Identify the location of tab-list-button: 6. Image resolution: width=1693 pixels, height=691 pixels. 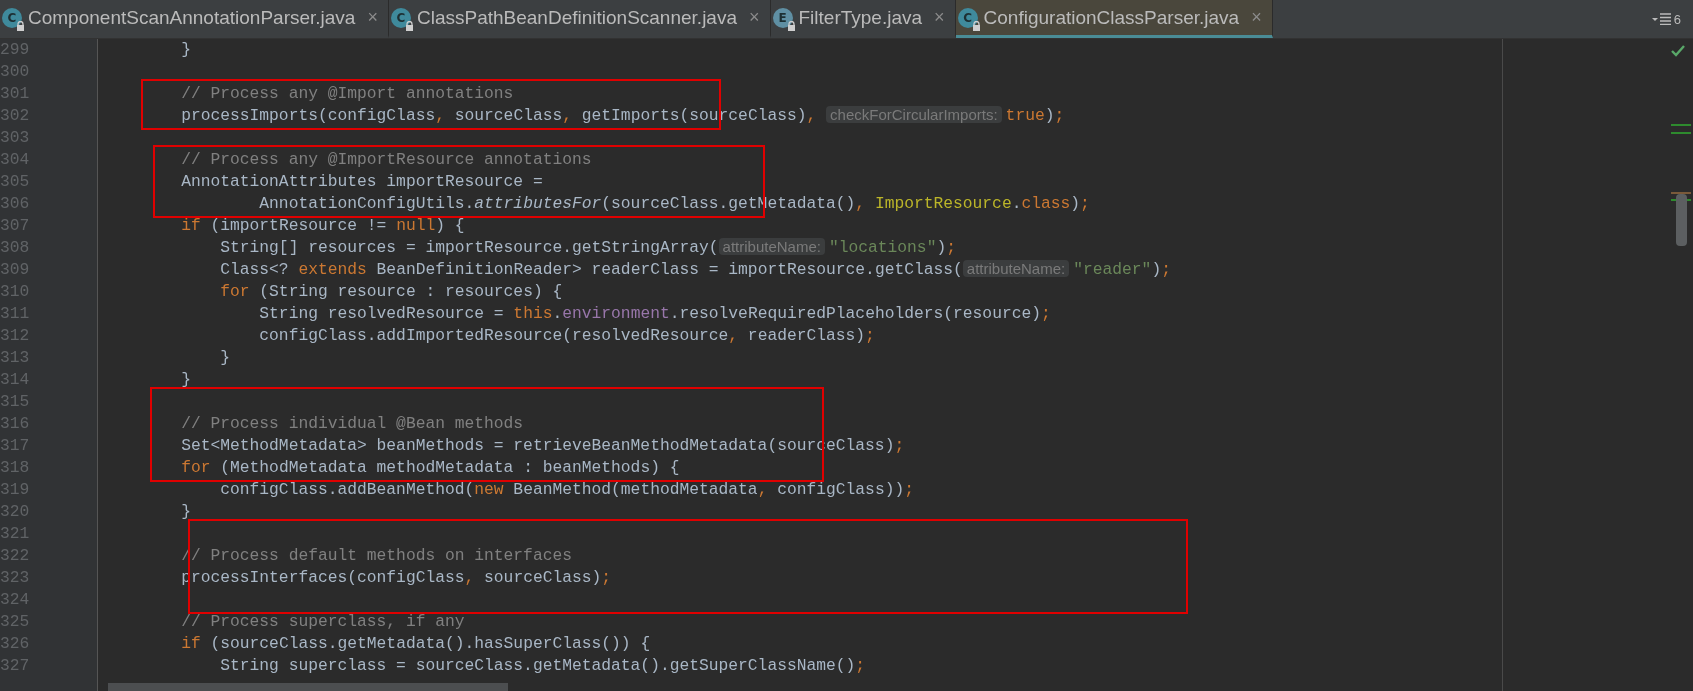
(1666, 19).